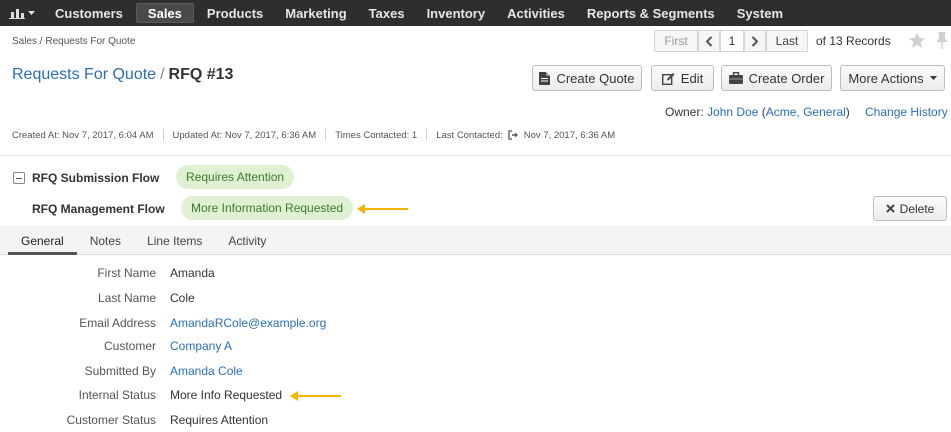 The image size is (951, 432). I want to click on pager-first-button: First, so click(676, 41).